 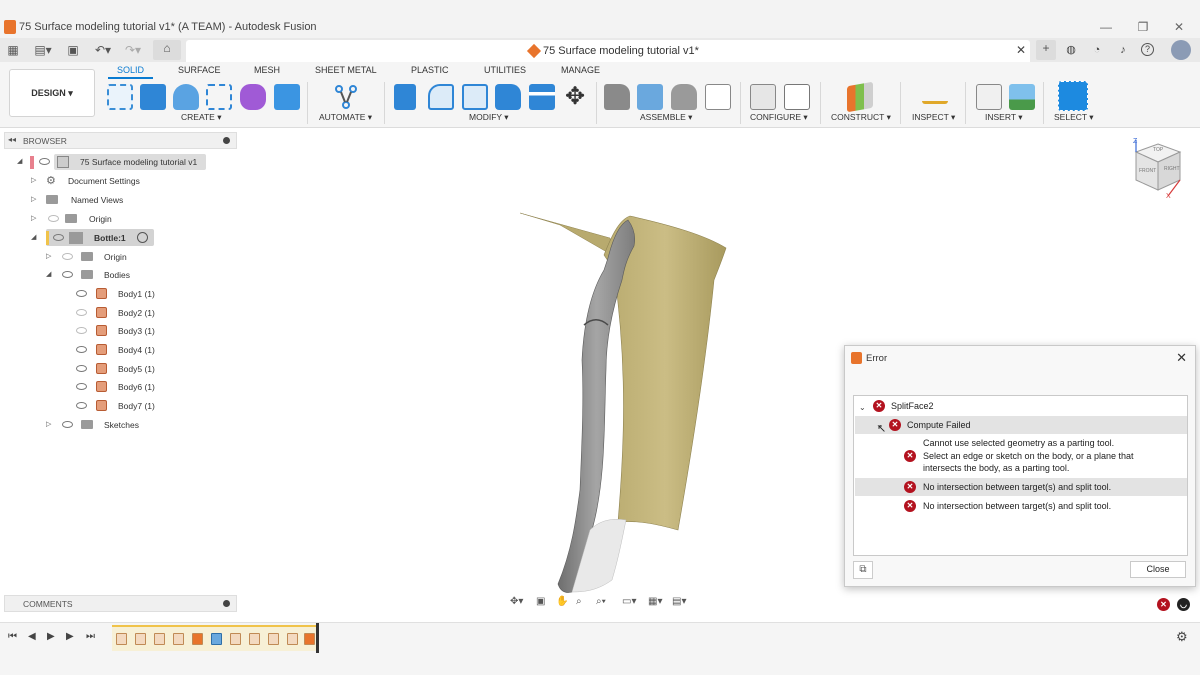 What do you see at coordinates (1182, 637) in the screenshot?
I see `timeline-settings-gear-icon: ⚙` at bounding box center [1182, 637].